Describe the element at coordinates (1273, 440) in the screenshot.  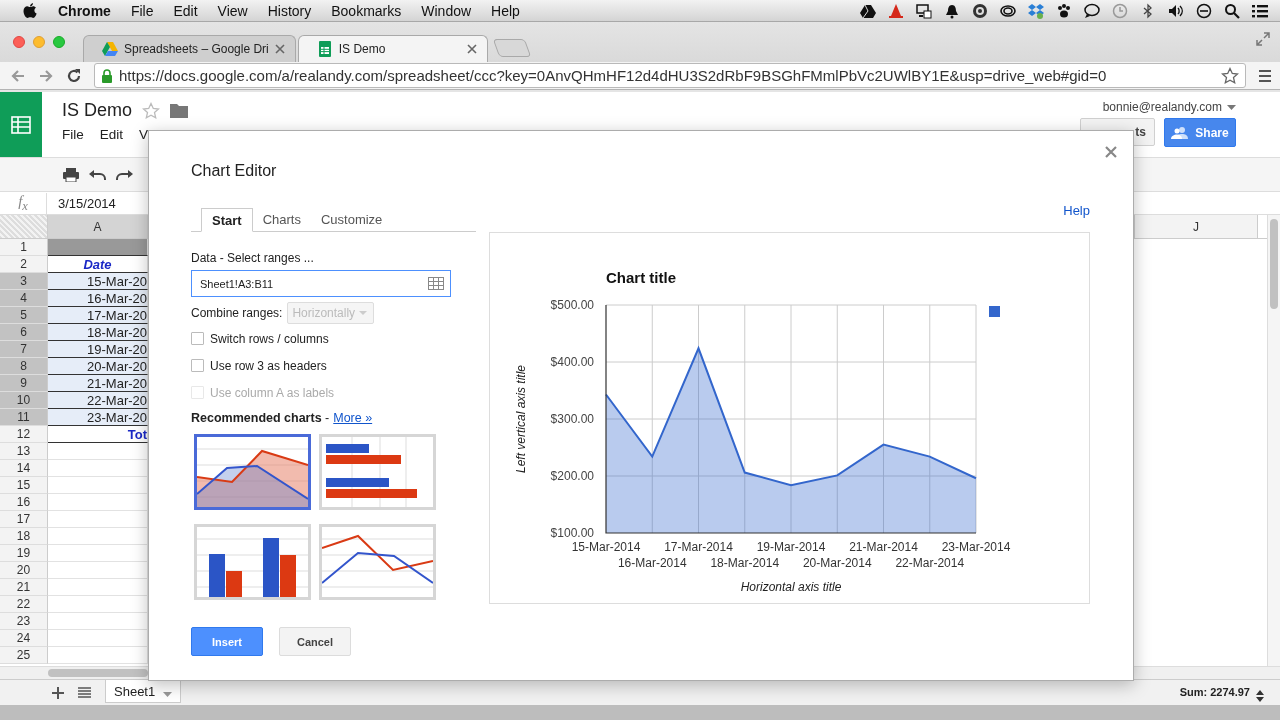
I see `vertical-scrollbar` at that location.